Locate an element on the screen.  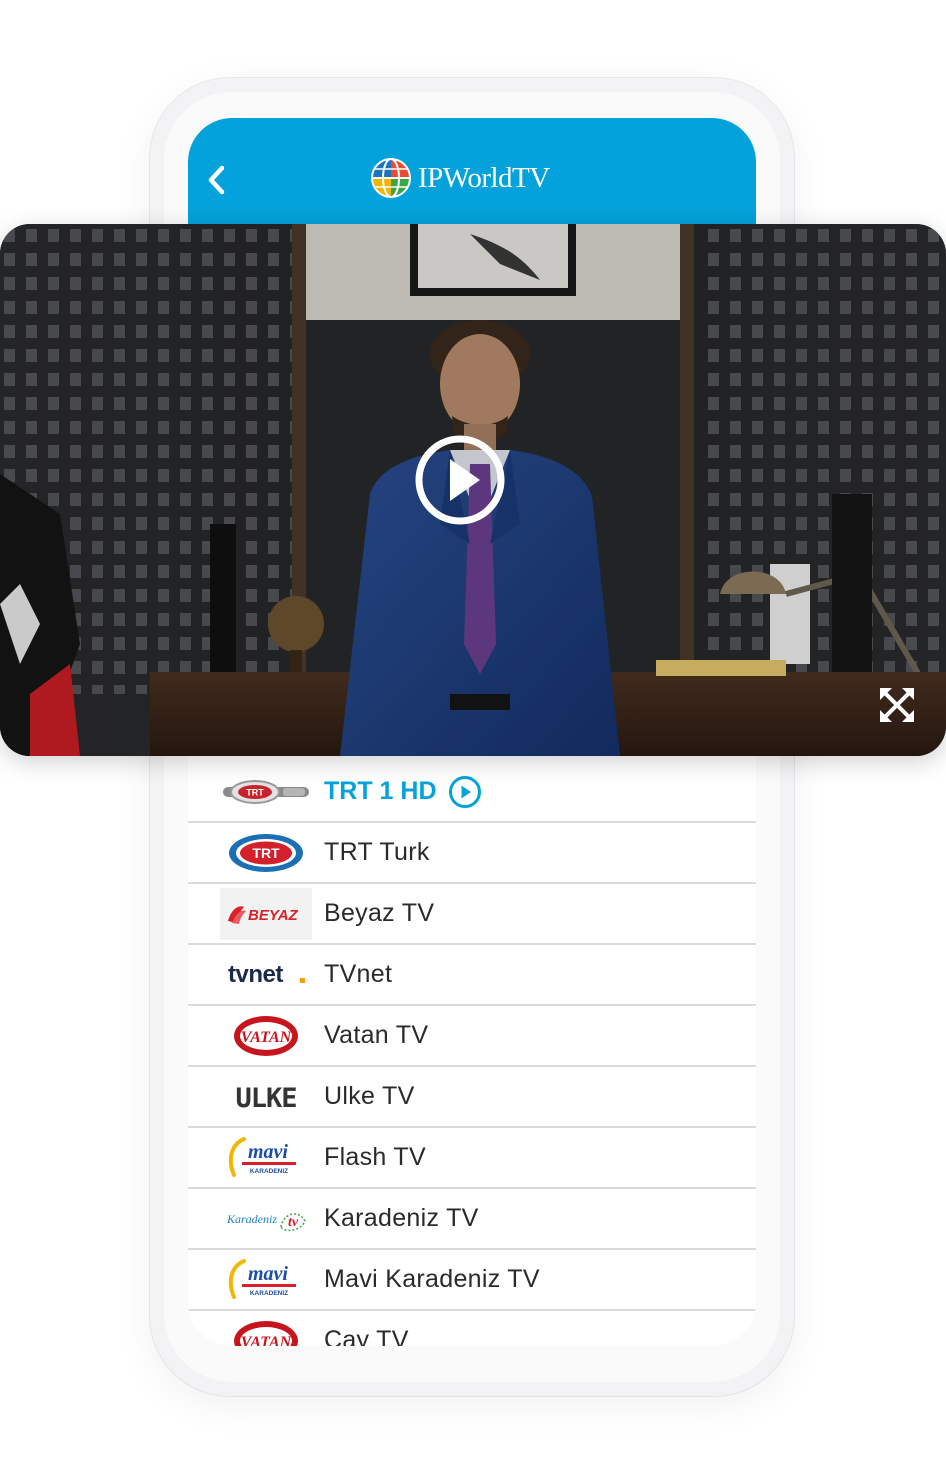
channel-name: Karadeniz TV is located at coordinates (401, 1218).